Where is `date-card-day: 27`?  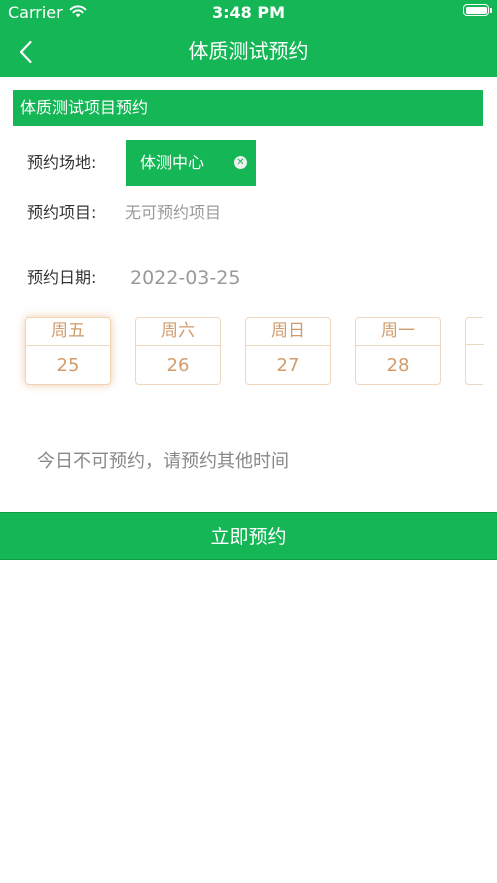
date-card-day: 27 is located at coordinates (288, 365).